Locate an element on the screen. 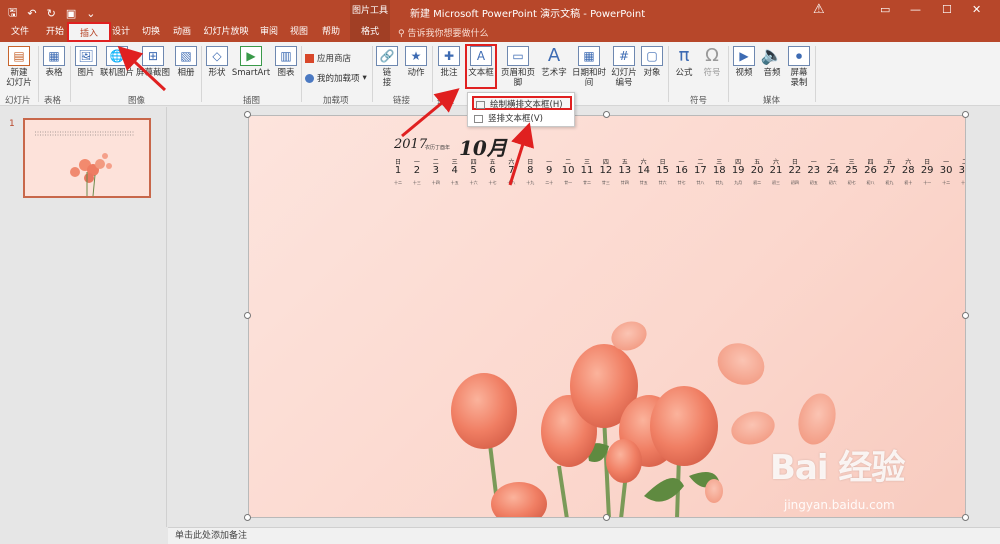 The height and width of the screenshot is (544, 1000). video-button: ▶ 视频 is located at coordinates (744, 62).